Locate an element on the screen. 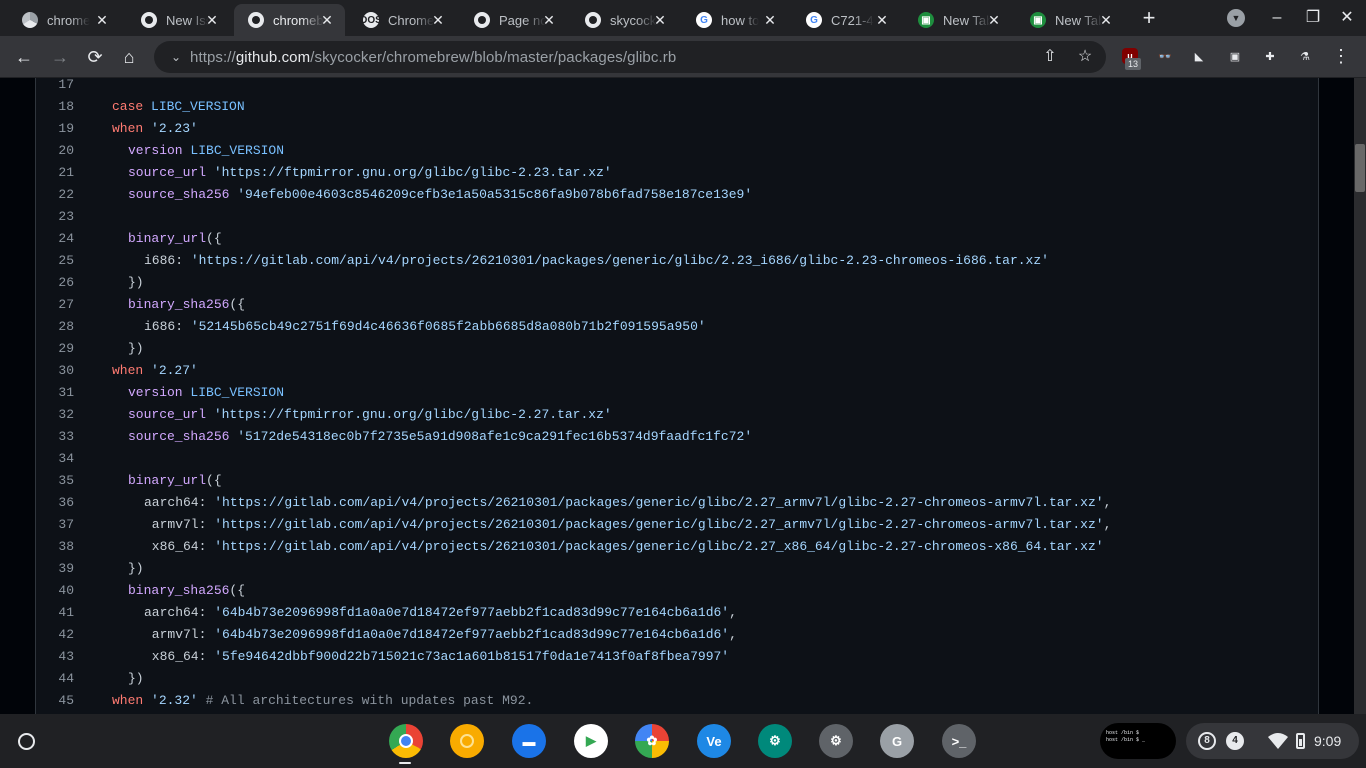 The width and height of the screenshot is (1366, 768). tab: DOS Chromebrew✕ is located at coordinates (402, 20).